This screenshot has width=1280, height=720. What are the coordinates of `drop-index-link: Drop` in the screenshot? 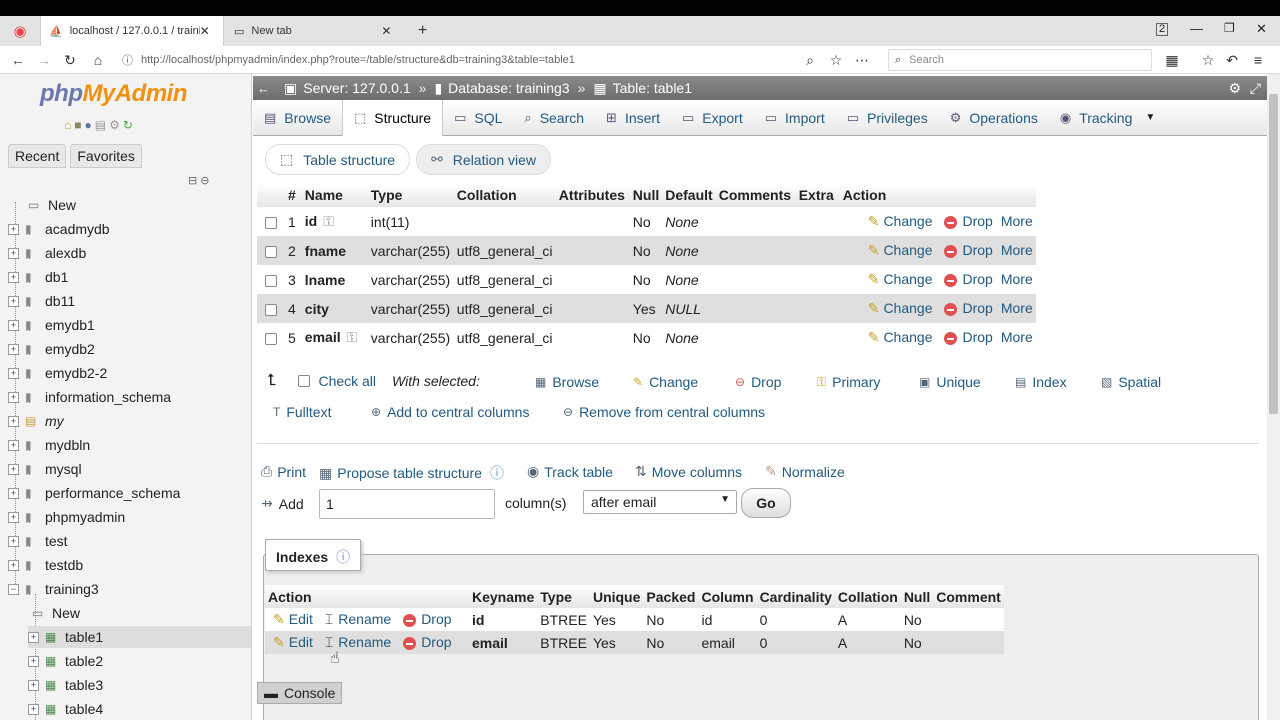 It's located at (427, 619).